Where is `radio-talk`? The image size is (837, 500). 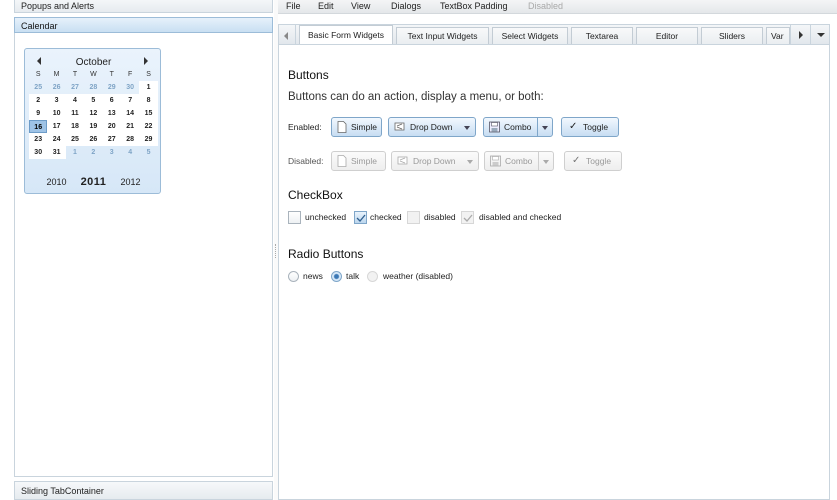
radio-talk is located at coordinates (336, 276).